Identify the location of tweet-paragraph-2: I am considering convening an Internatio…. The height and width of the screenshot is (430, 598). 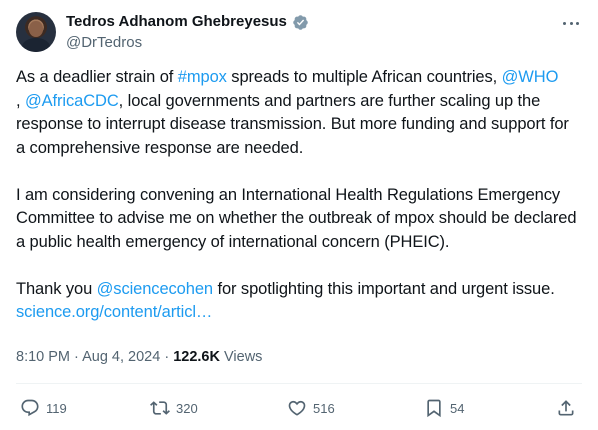
(296, 218).